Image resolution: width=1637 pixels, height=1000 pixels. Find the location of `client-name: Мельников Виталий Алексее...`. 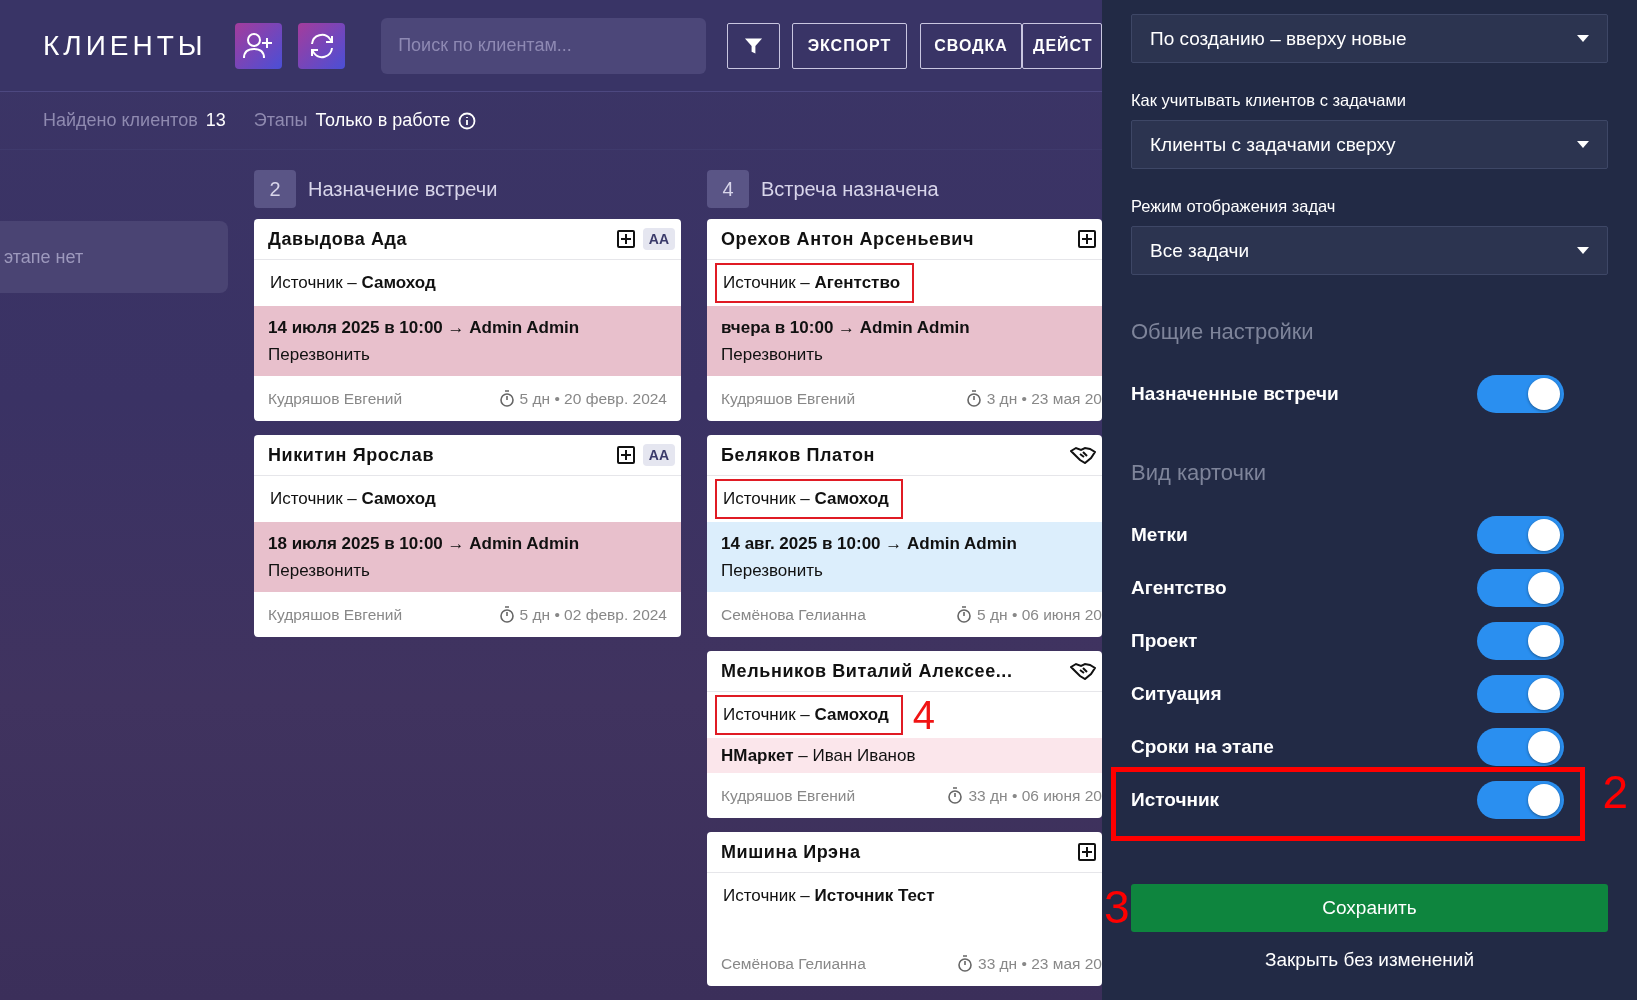

client-name: Мельников Виталий Алексее... is located at coordinates (867, 671).